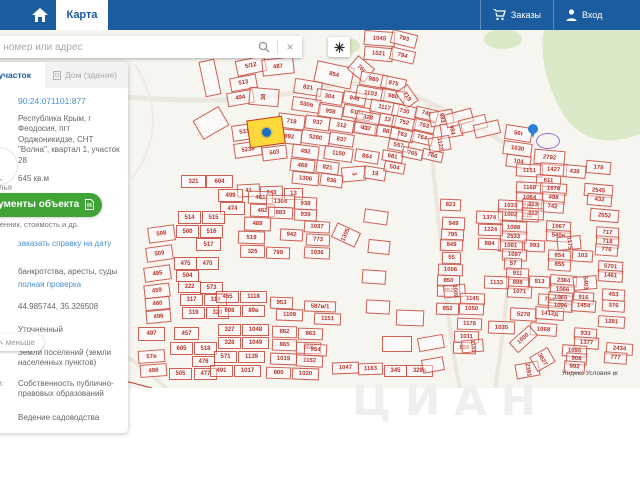 The width and height of the screenshot is (640, 480). What do you see at coordinates (247, 371) in the screenshot?
I see `map-parcel: 1017` at bounding box center [247, 371].